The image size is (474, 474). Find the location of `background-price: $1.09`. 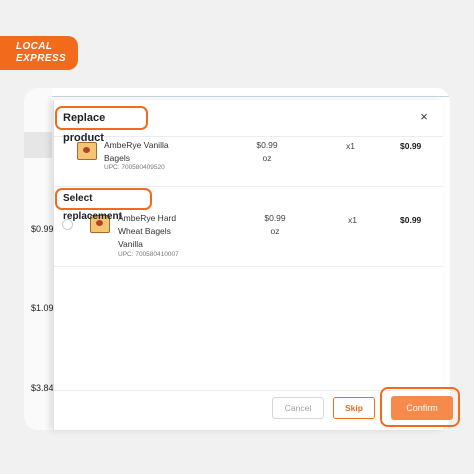

background-price: $1.09 is located at coordinates (42, 308).